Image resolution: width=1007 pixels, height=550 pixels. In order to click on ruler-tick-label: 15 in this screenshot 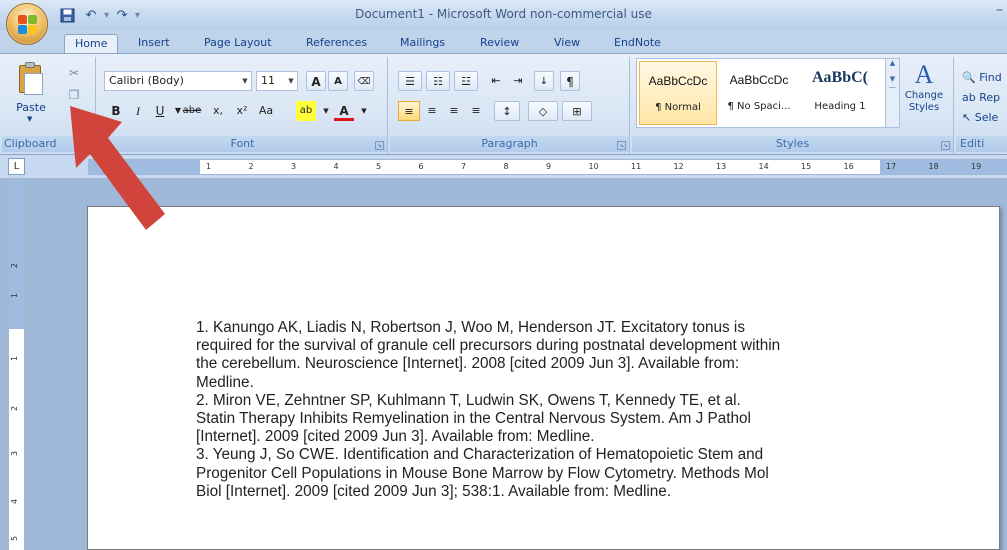, I will do `click(806, 166)`.